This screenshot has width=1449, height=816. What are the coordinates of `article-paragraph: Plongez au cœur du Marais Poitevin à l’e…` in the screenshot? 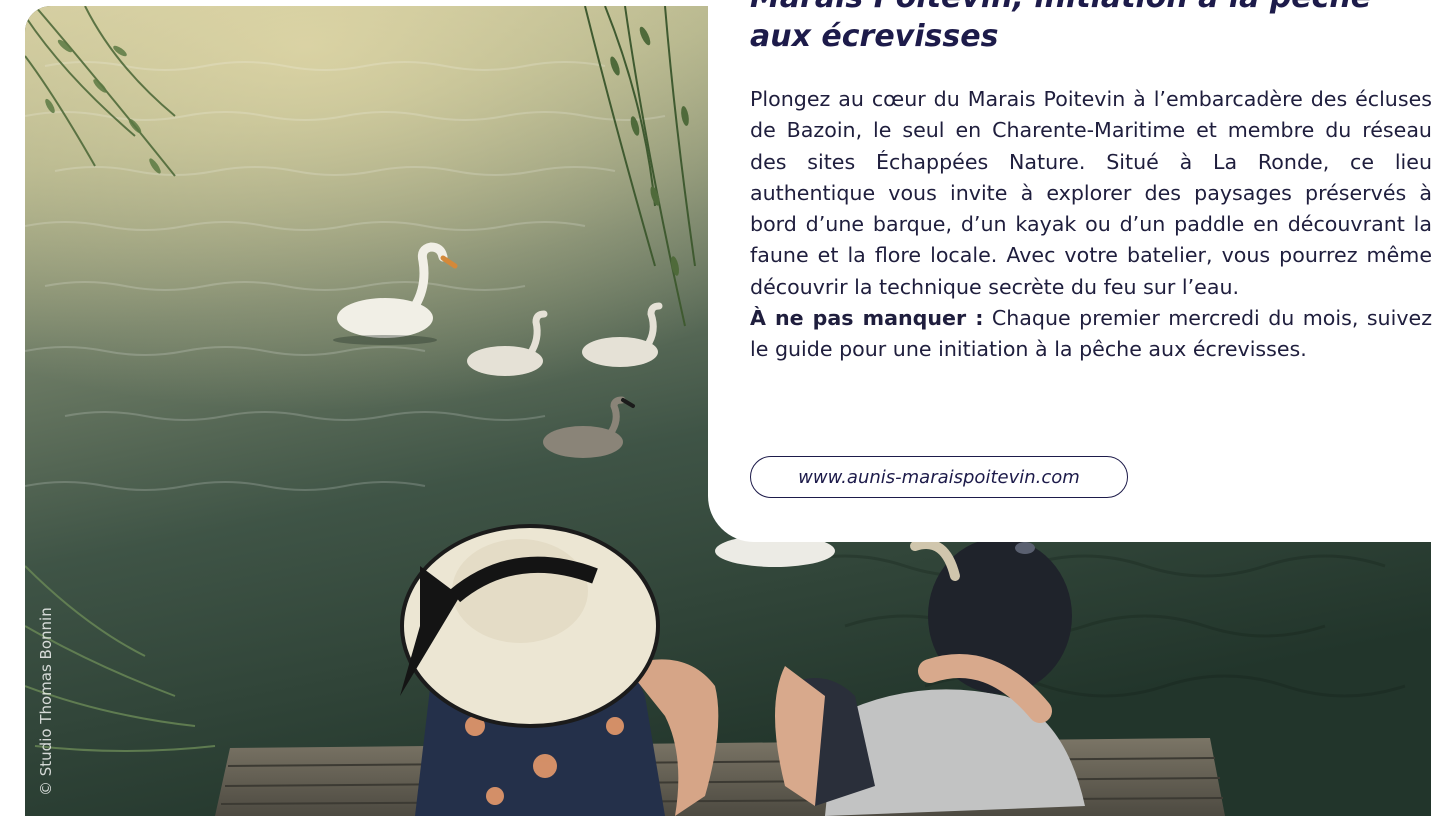 It's located at (1091, 193).